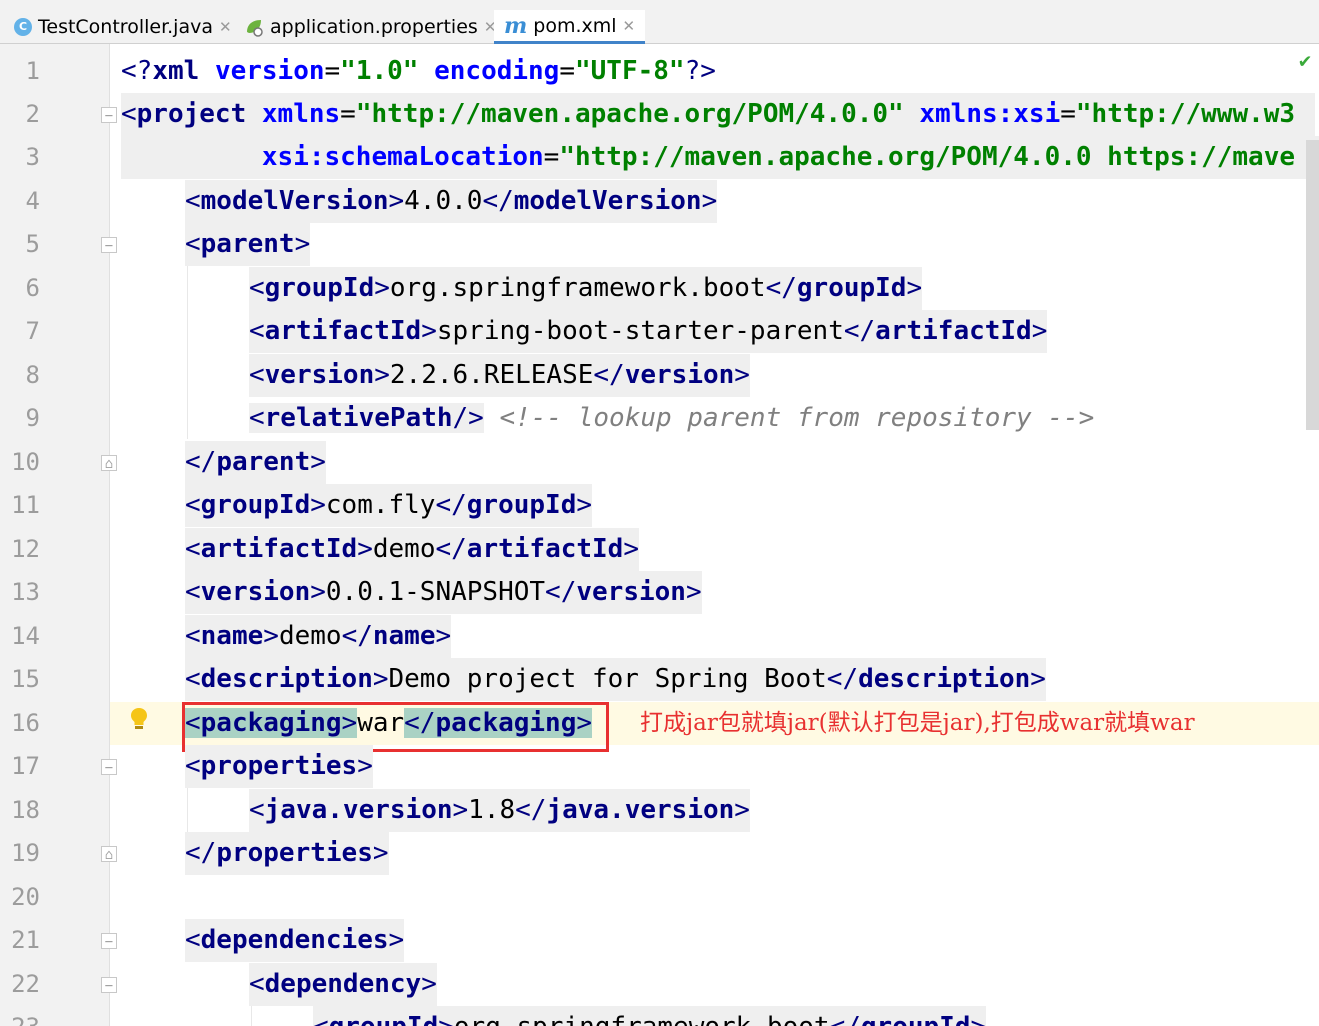 This screenshot has width=1319, height=1026. What do you see at coordinates (301, 114) in the screenshot?
I see `token: xmlns` at bounding box center [301, 114].